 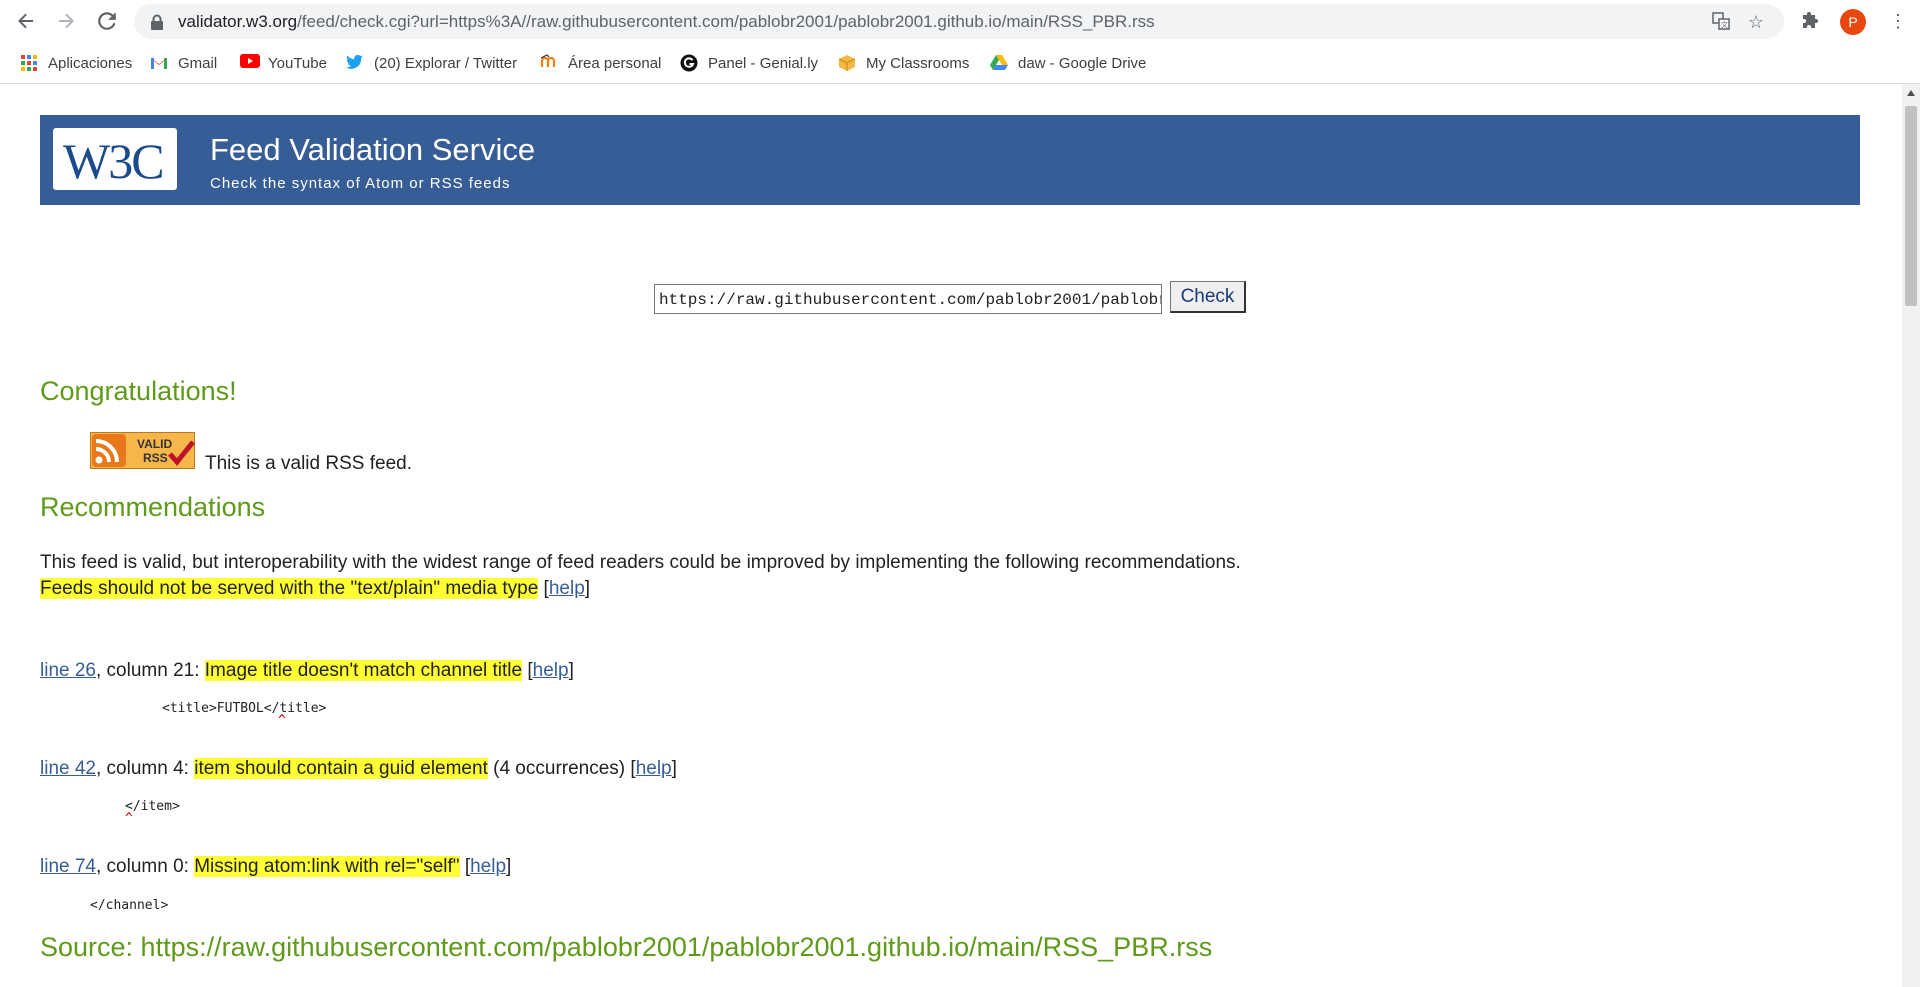 I want to click on bookmark-label: Panel - Genial.ly, so click(x=763, y=63).